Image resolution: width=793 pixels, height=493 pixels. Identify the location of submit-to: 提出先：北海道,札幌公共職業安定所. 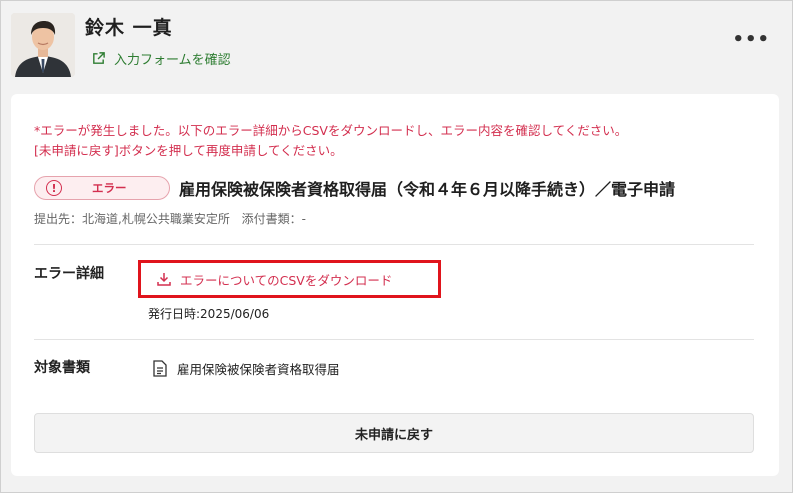
(132, 219).